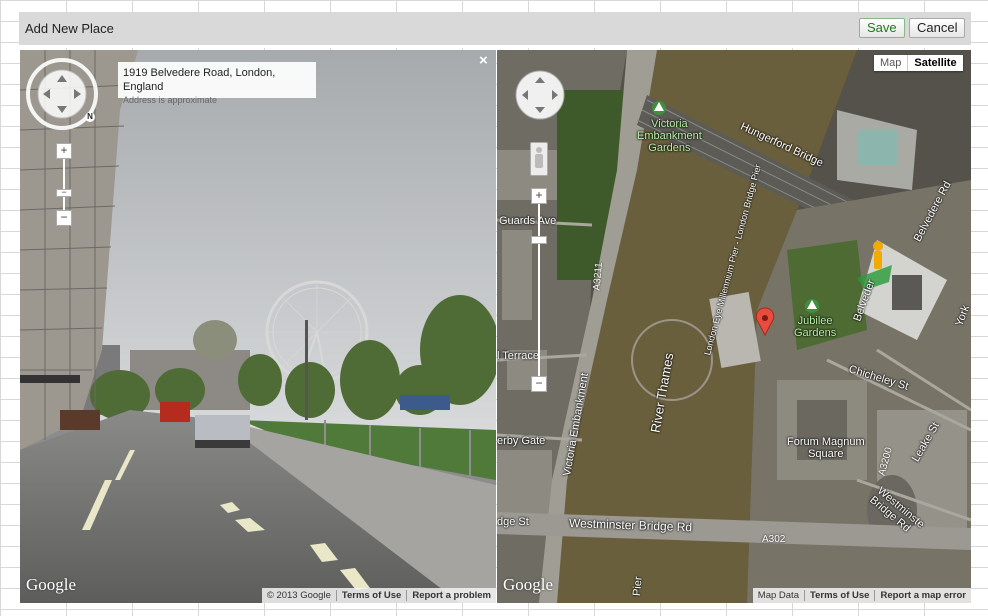  I want to click on map-zoom-handle, so click(539, 240).